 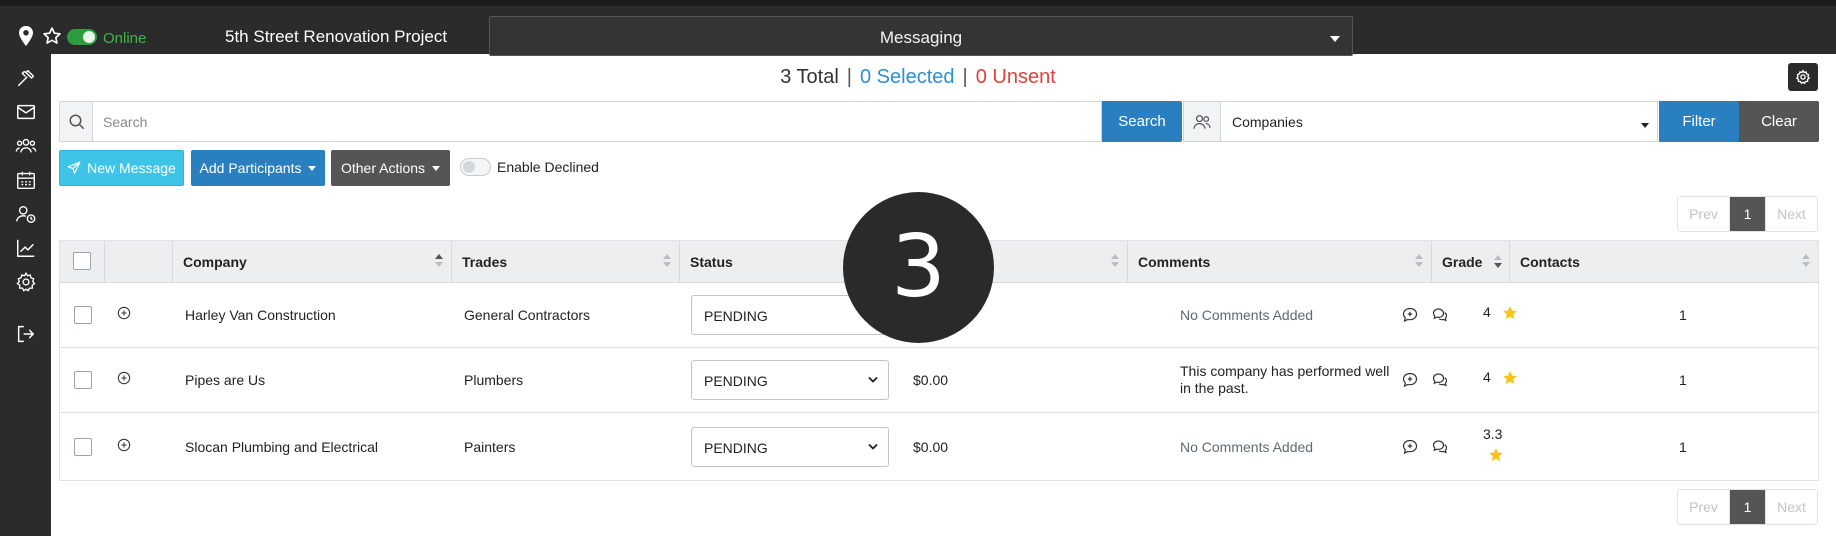 I want to click on sign-out-icon, so click(x=26, y=334).